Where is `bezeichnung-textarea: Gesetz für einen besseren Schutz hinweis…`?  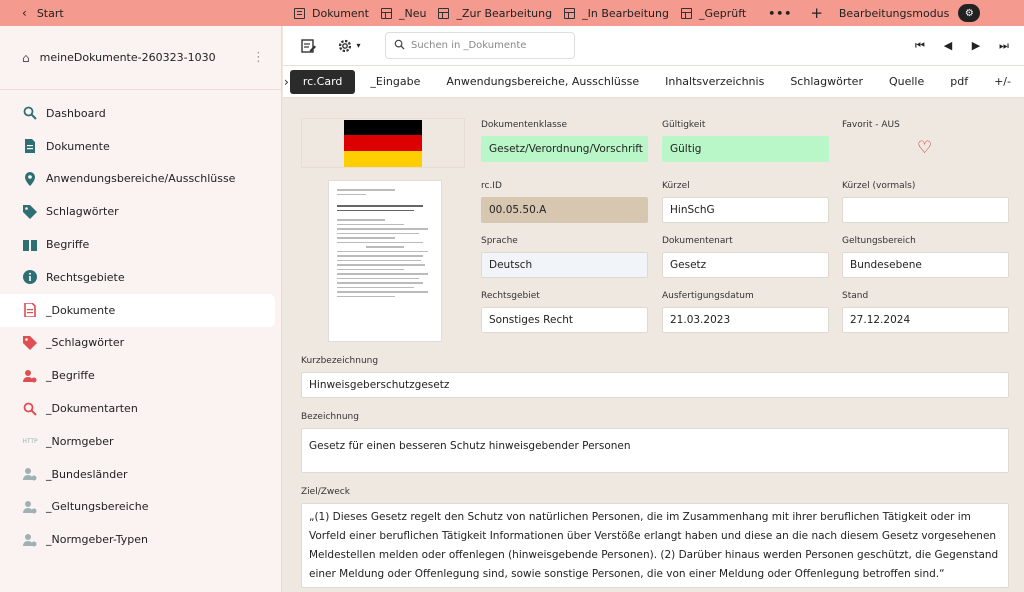 bezeichnung-textarea: Gesetz für einen besseren Schutz hinweis… is located at coordinates (655, 450).